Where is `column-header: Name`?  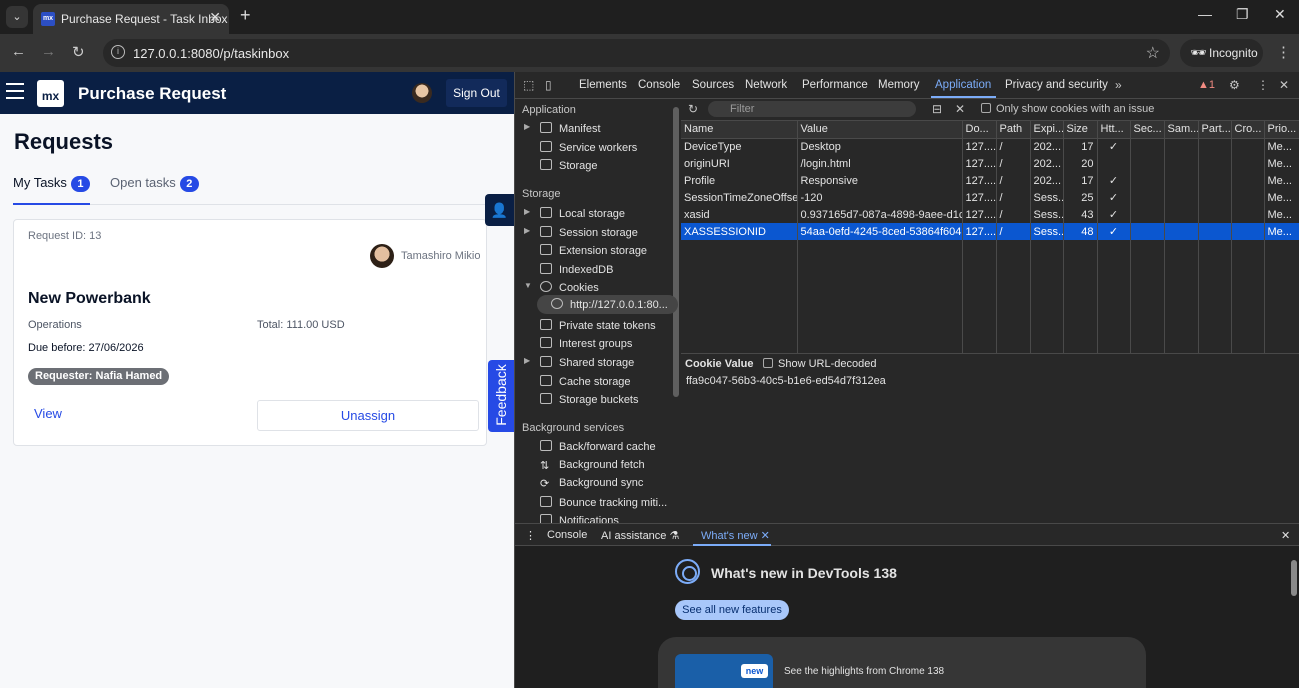
column-header: Name is located at coordinates (739, 130).